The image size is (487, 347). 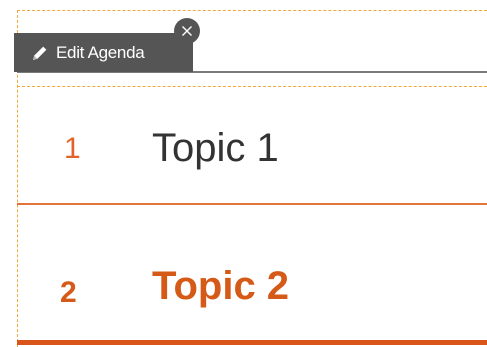 What do you see at coordinates (68, 292) in the screenshot?
I see `agenda-item-number-active: 2` at bounding box center [68, 292].